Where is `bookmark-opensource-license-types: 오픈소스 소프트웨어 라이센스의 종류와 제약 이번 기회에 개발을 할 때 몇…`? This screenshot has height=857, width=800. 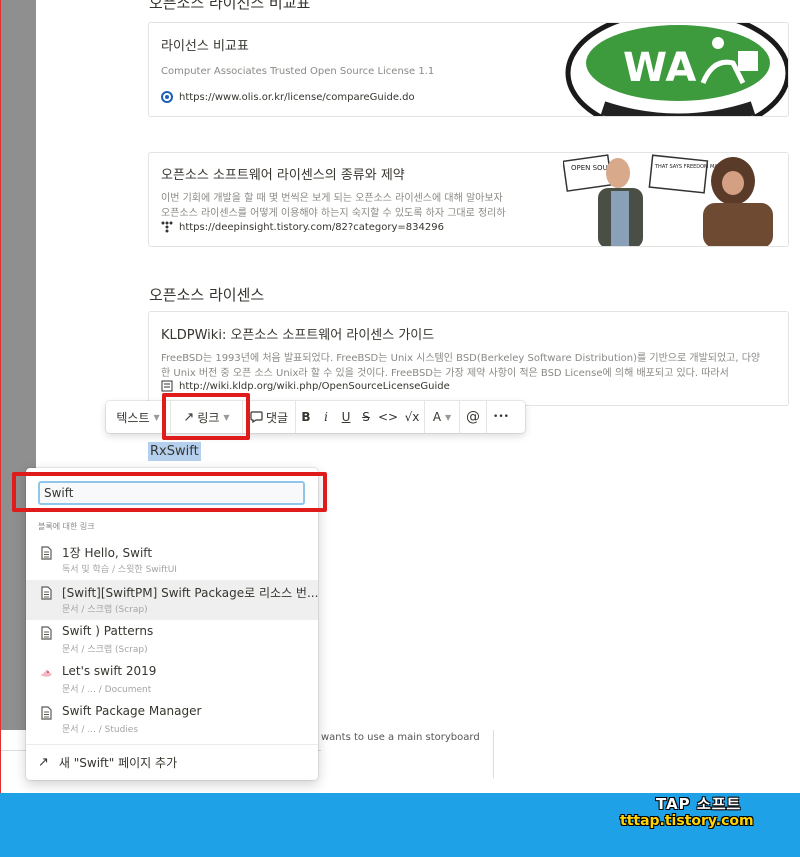 bookmark-opensource-license-types: 오픈소스 소프트웨어 라이센스의 종류와 제약 이번 기회에 개발을 할 때 몇… is located at coordinates (468, 199).